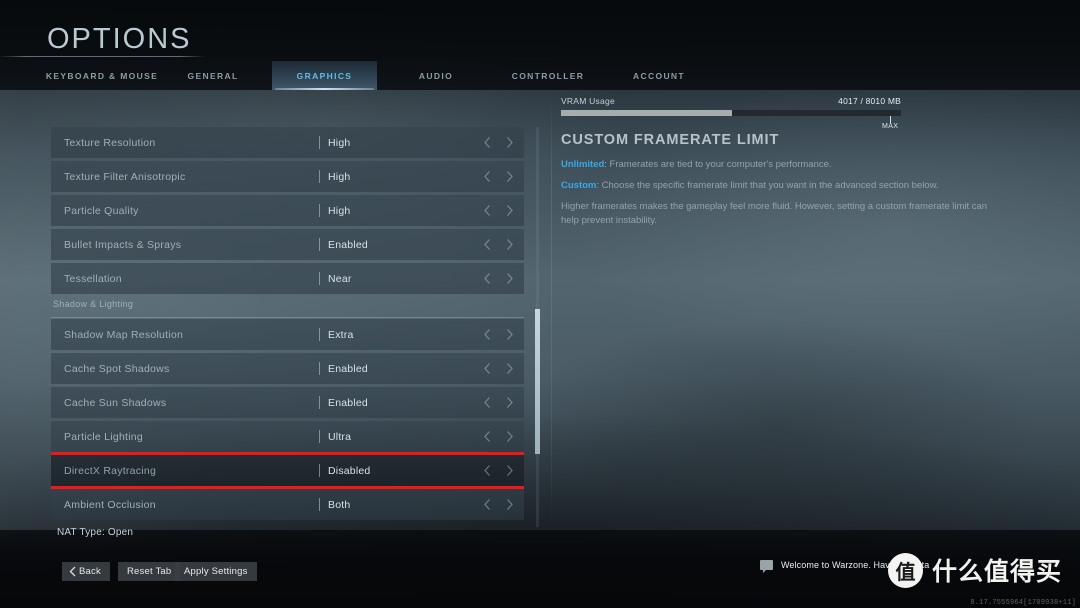 The height and width of the screenshot is (608, 1080). Describe the element at coordinates (890, 119) in the screenshot. I see `vram-max-tick` at that location.